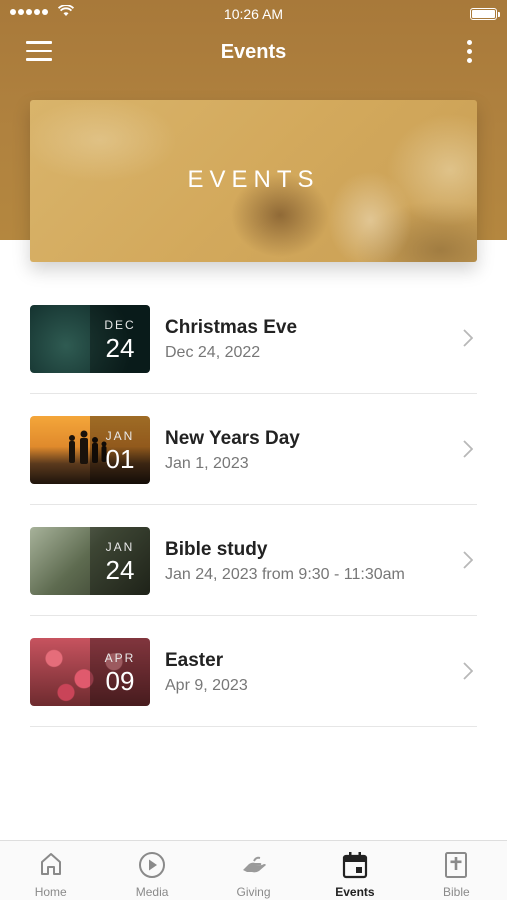  I want to click on giving-hand-icon, so click(254, 864).